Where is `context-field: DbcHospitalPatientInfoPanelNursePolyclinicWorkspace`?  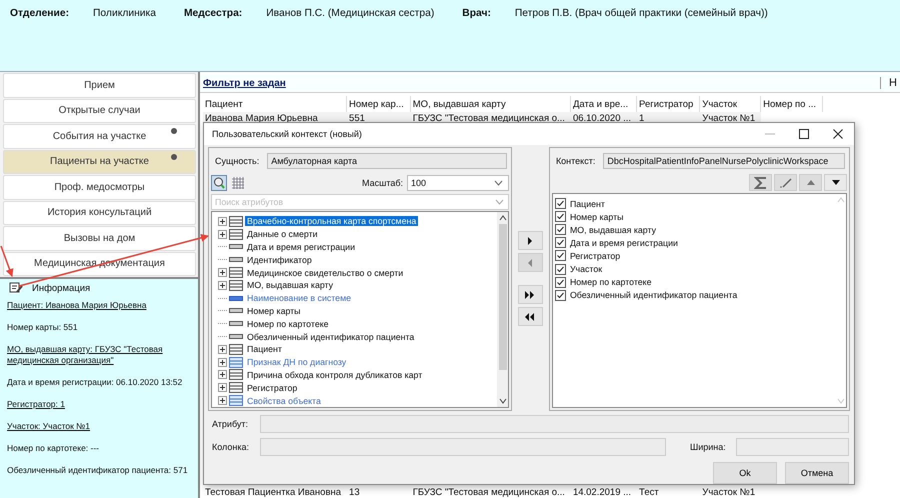 context-field: DbcHospitalPatientInfoPanelNursePolyclinicWorkspace is located at coordinates (724, 161).